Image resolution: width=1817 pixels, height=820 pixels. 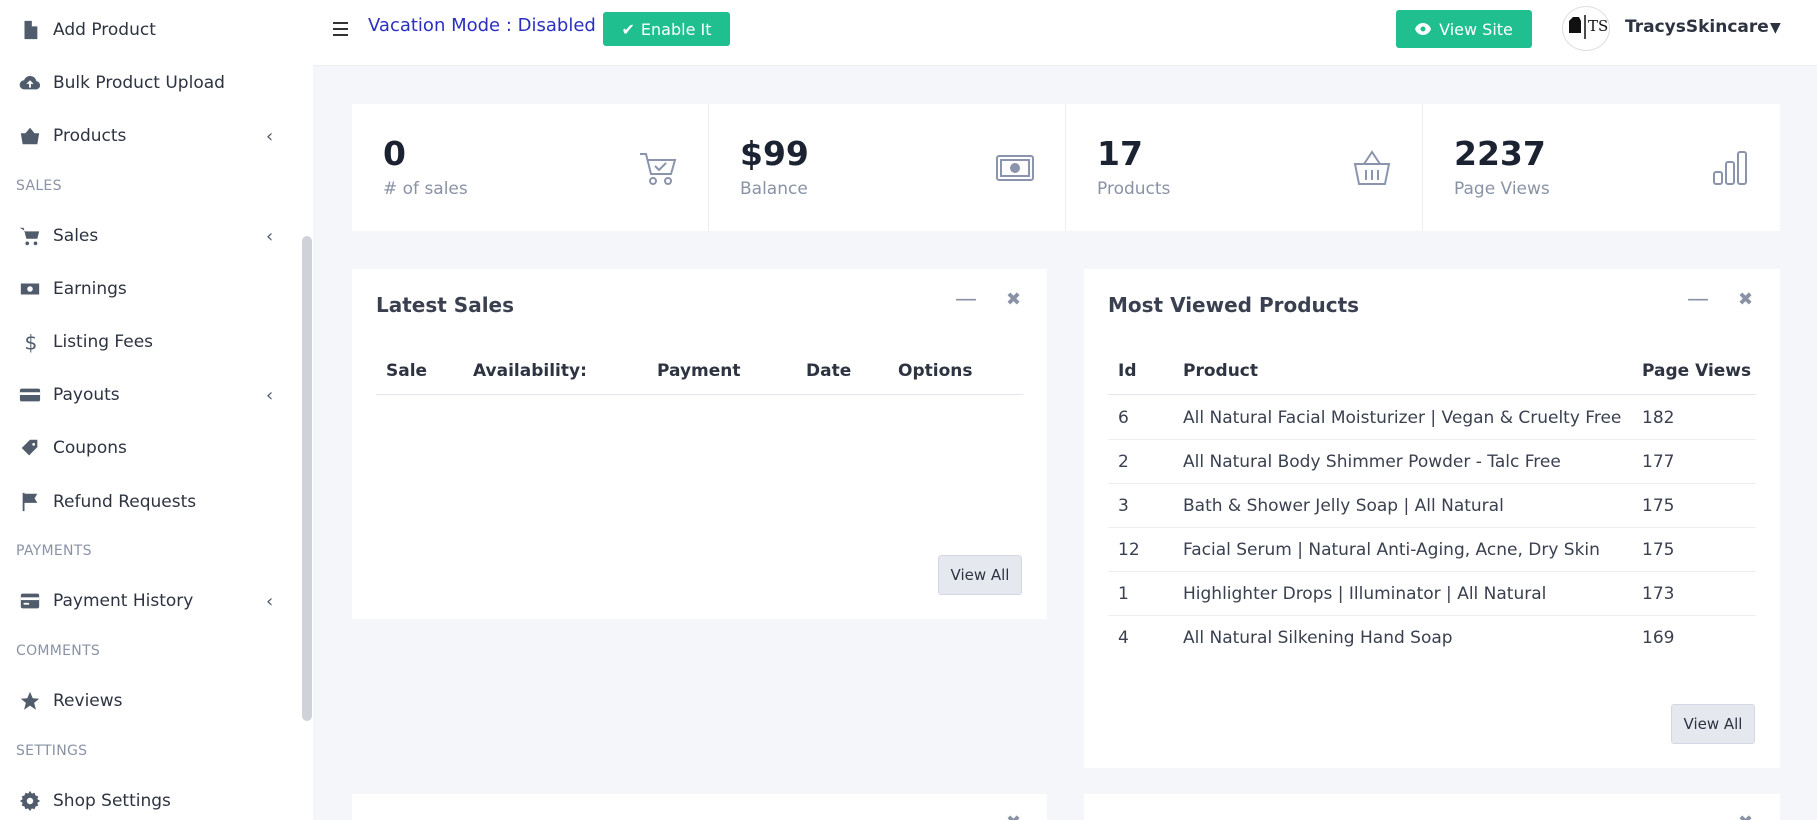 I want to click on section-label-comments: COMMENTS, so click(x=58, y=651).